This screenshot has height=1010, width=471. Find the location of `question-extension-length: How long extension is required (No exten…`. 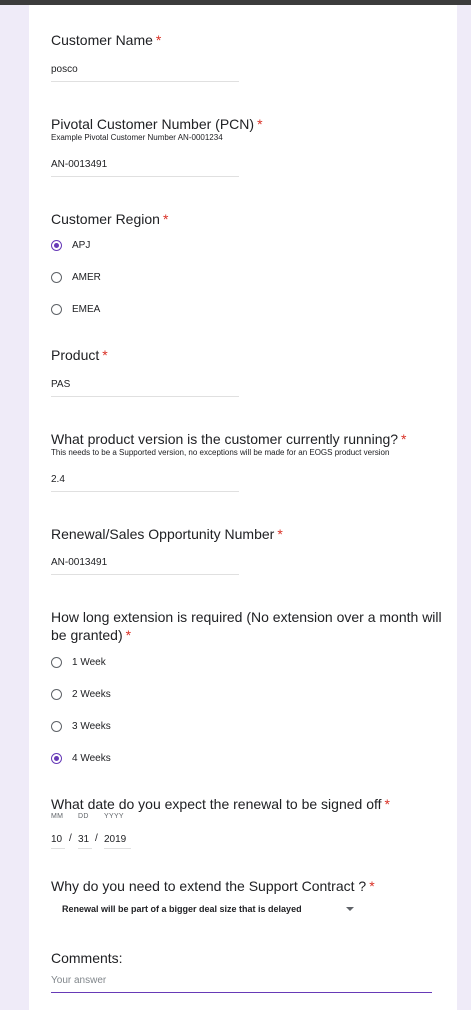

question-extension-length: How long extension is required (No exten… is located at coordinates (246, 617).